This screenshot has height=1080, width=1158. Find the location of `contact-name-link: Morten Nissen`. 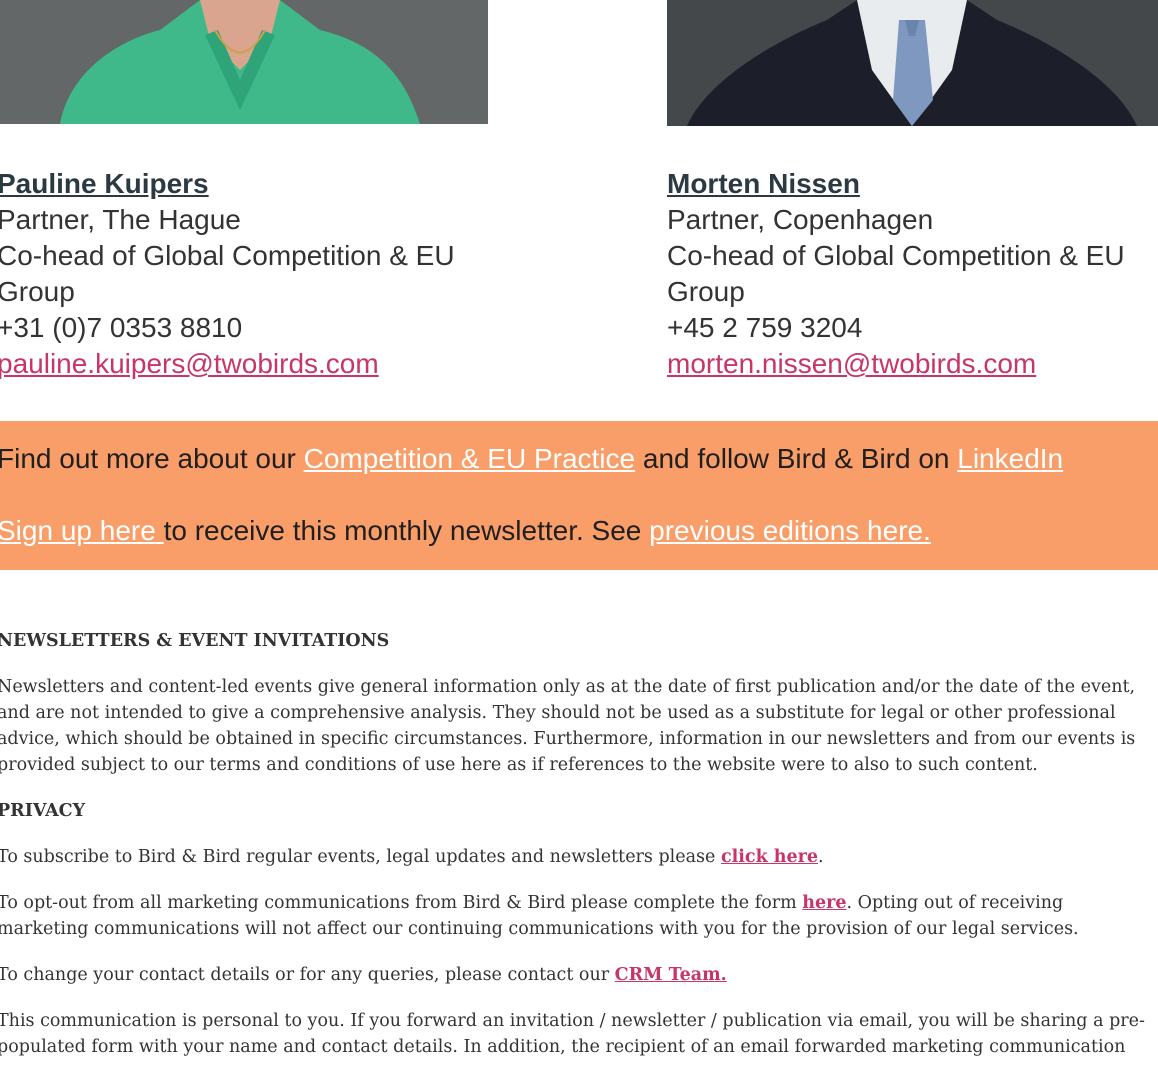

contact-name-link: Morten Nissen is located at coordinates (907, 184).